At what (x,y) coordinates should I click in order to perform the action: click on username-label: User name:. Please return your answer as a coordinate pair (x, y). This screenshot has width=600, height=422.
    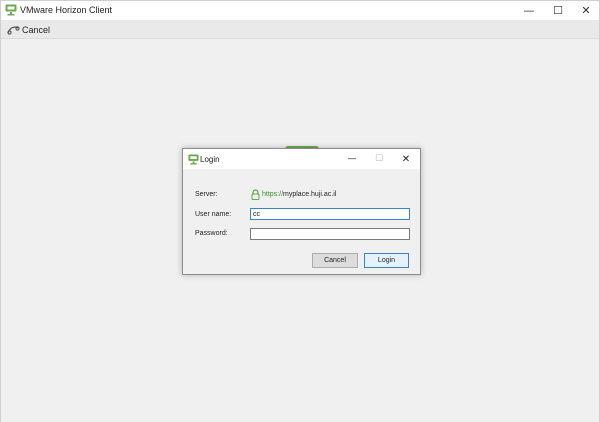
    Looking at the image, I should click on (213, 214).